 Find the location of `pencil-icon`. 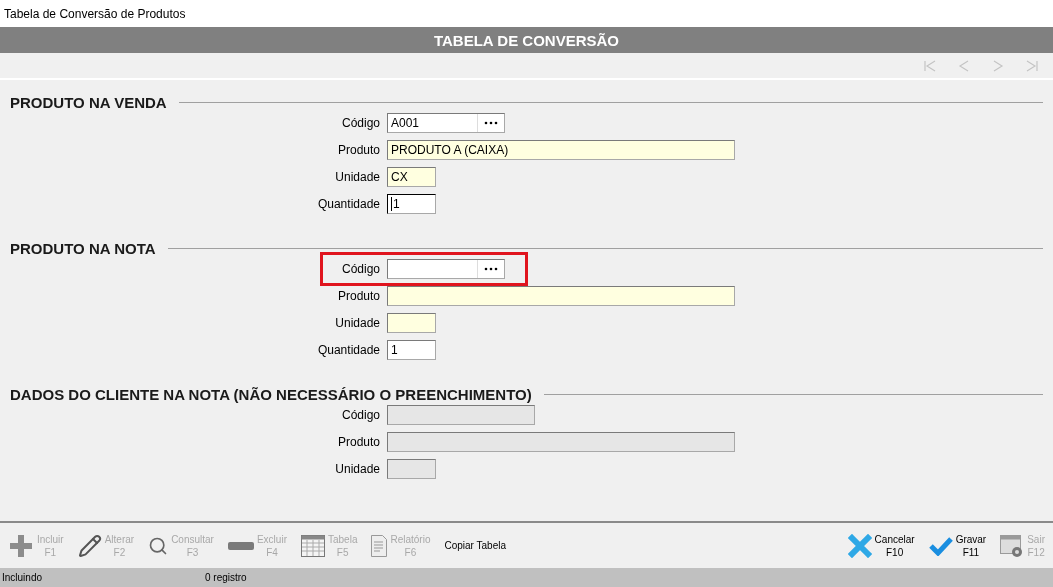

pencil-icon is located at coordinates (89, 545).